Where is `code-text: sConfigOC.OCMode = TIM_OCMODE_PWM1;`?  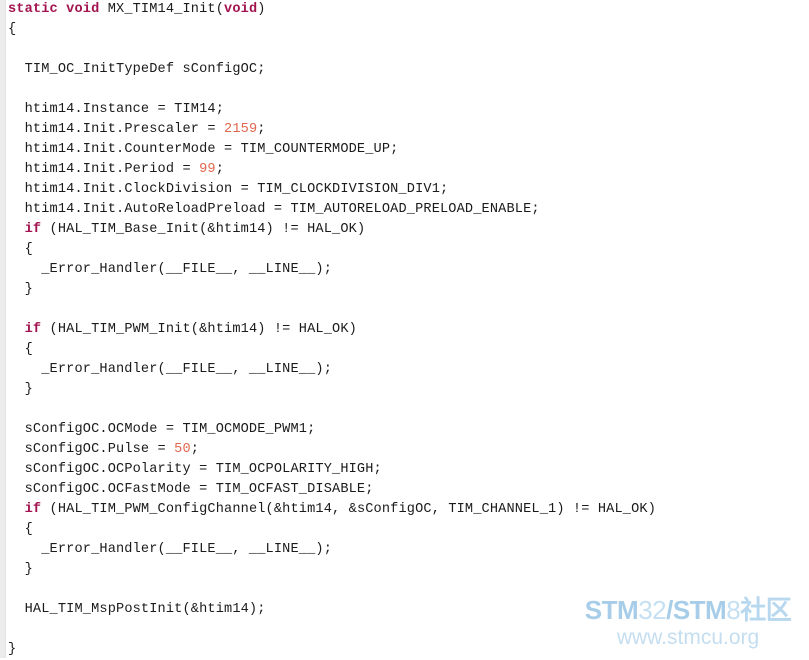 code-text: sConfigOC.OCMode = TIM_OCMODE_PWM1; is located at coordinates (170, 429).